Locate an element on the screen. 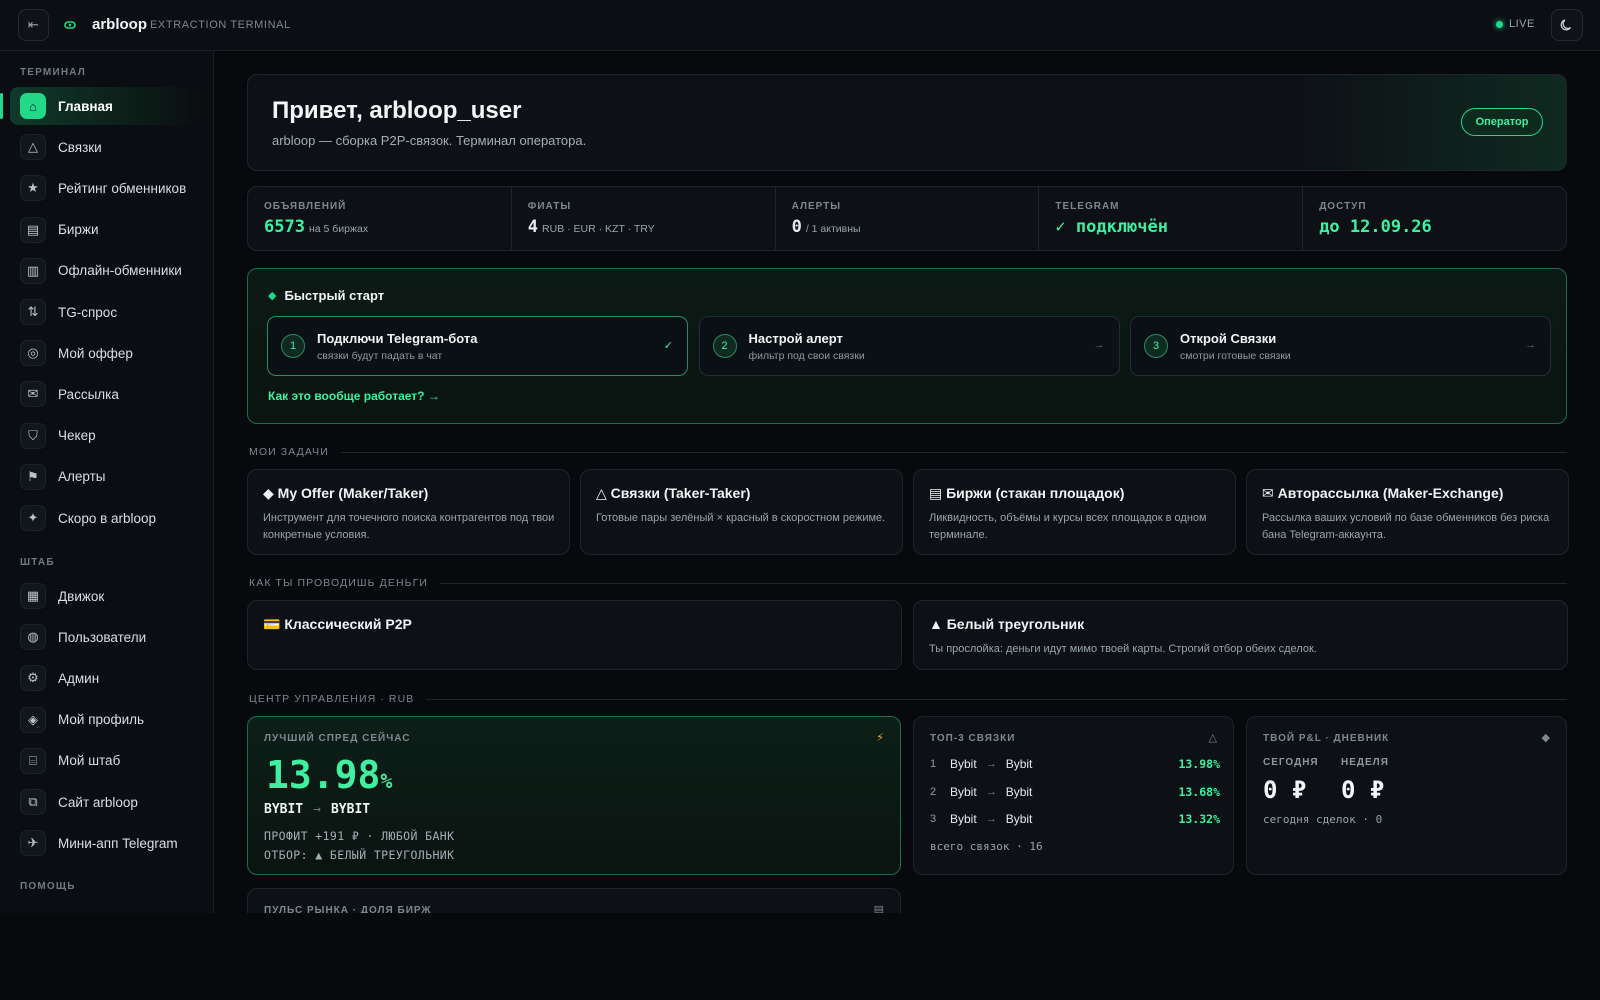 Image resolution: width=1600 pixels, height=1000 pixels. collapse-sidebar-button: ⇤ is located at coordinates (33, 25).